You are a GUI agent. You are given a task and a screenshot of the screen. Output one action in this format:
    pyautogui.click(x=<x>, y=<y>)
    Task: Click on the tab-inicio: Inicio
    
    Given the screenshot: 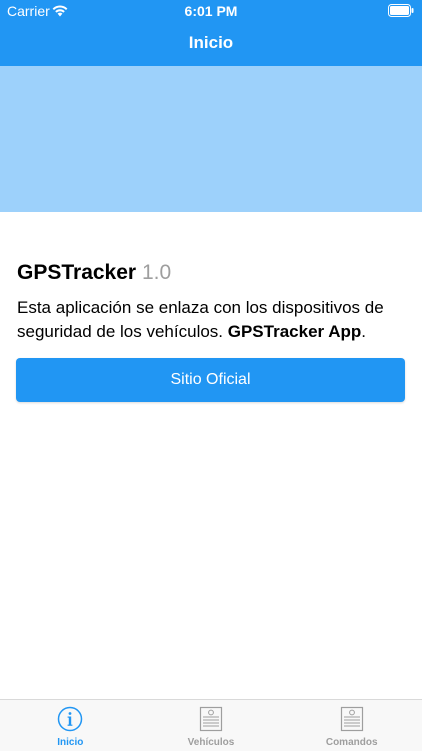 What is the action you would take?
    pyautogui.click(x=70, y=725)
    